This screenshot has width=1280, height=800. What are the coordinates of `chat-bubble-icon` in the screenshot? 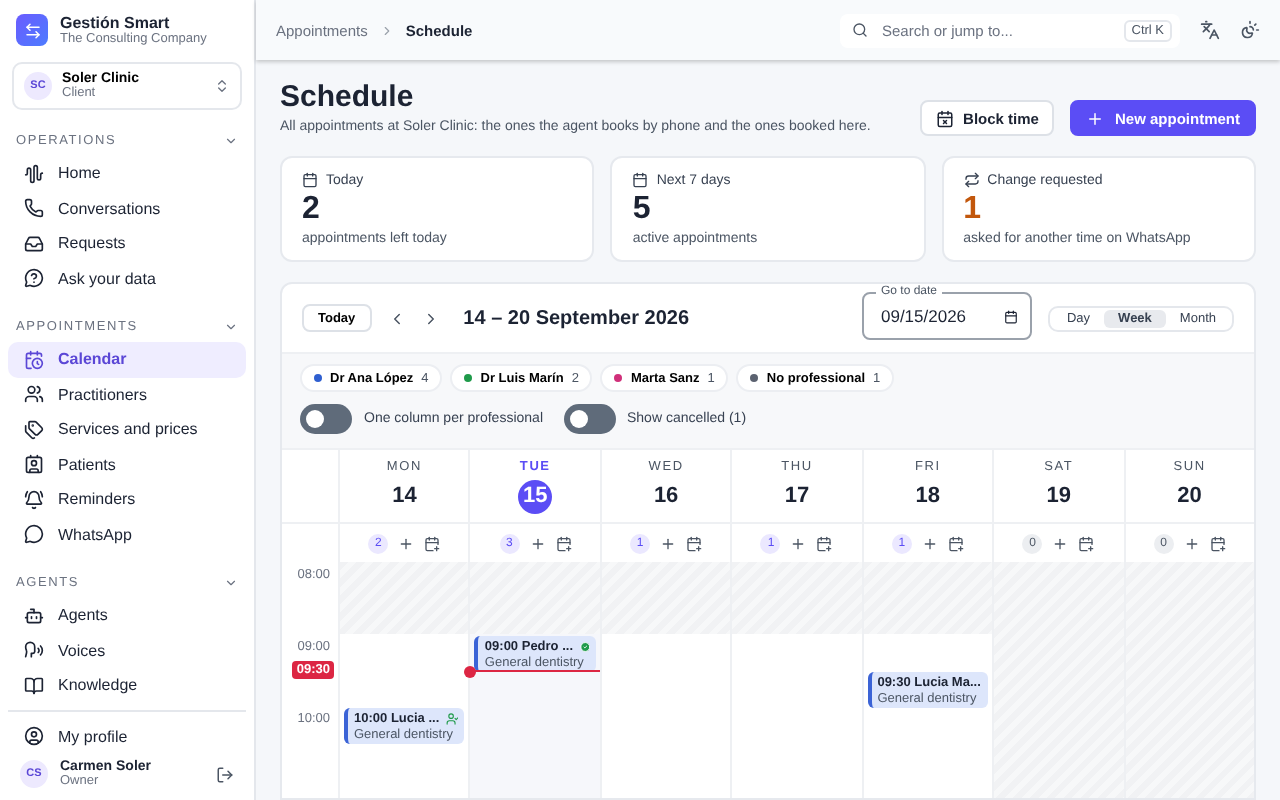 It's located at (34, 534).